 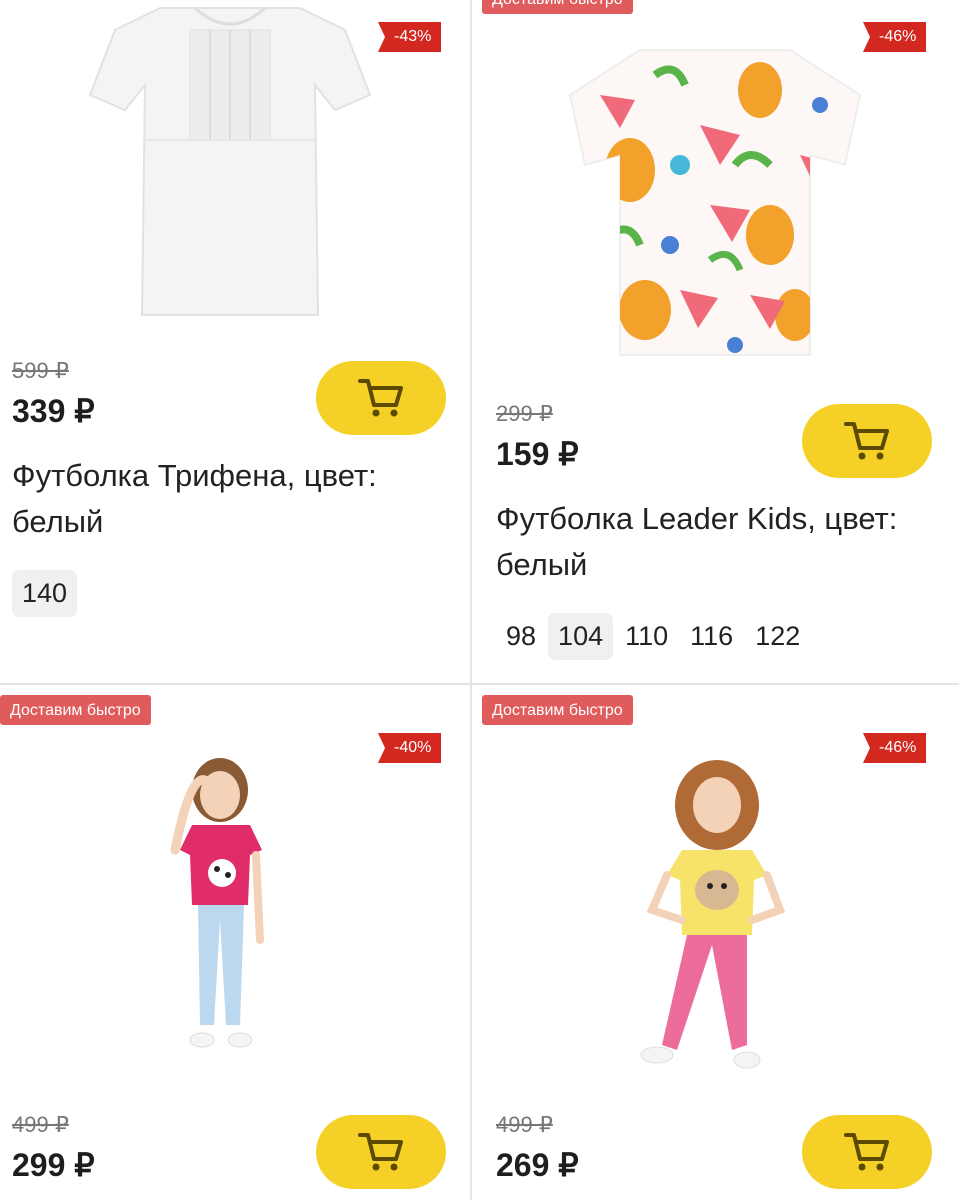 What do you see at coordinates (777, 636) in the screenshot?
I see `size-option-122: 122` at bounding box center [777, 636].